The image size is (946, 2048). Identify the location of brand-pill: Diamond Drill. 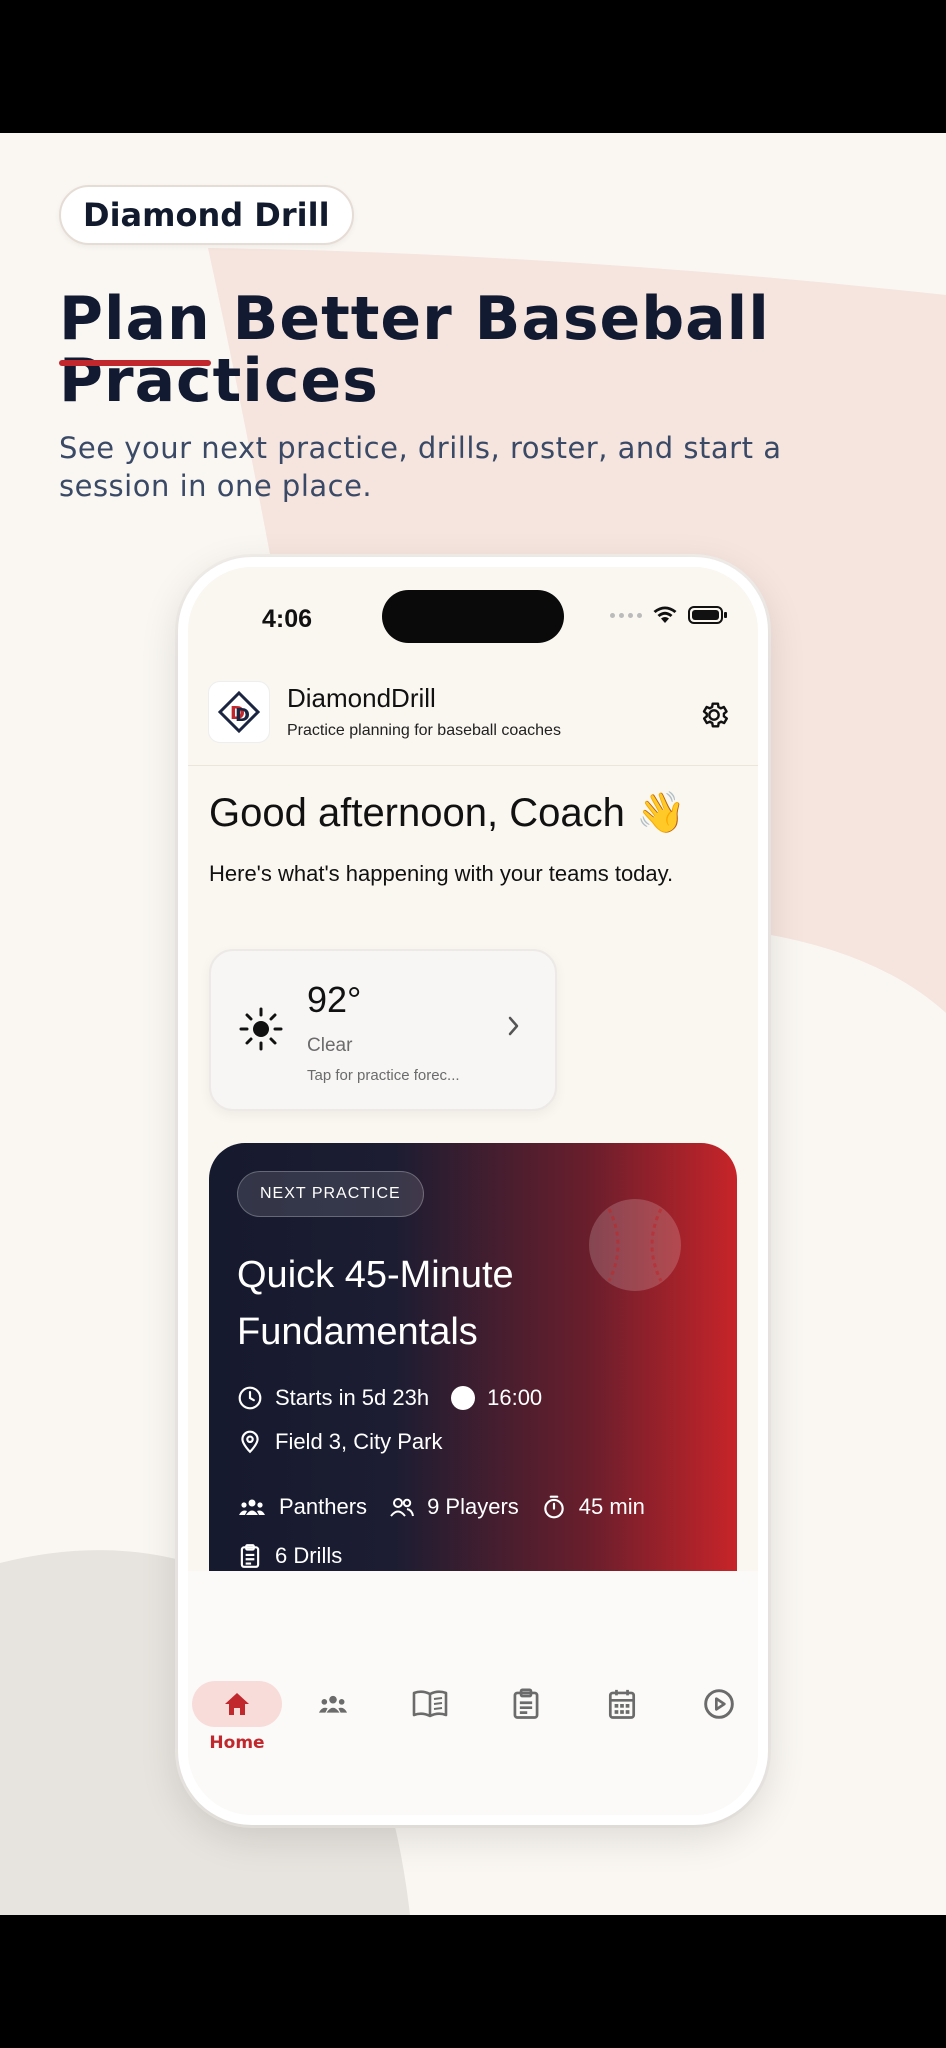
(206, 215).